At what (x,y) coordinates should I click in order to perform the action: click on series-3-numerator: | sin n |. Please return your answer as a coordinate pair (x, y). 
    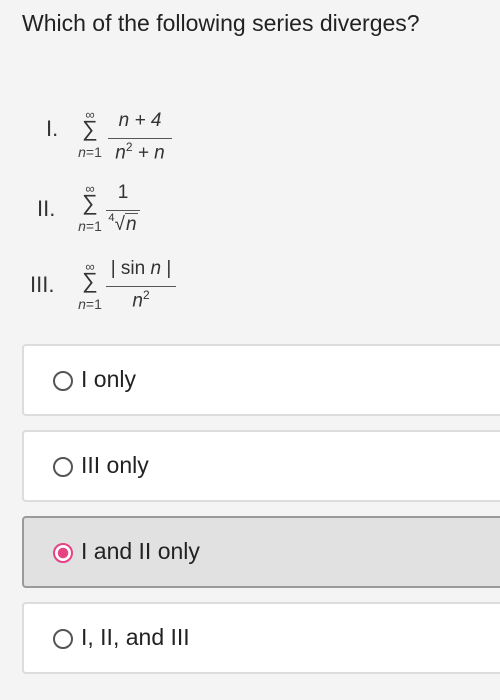
    Looking at the image, I should click on (141, 268).